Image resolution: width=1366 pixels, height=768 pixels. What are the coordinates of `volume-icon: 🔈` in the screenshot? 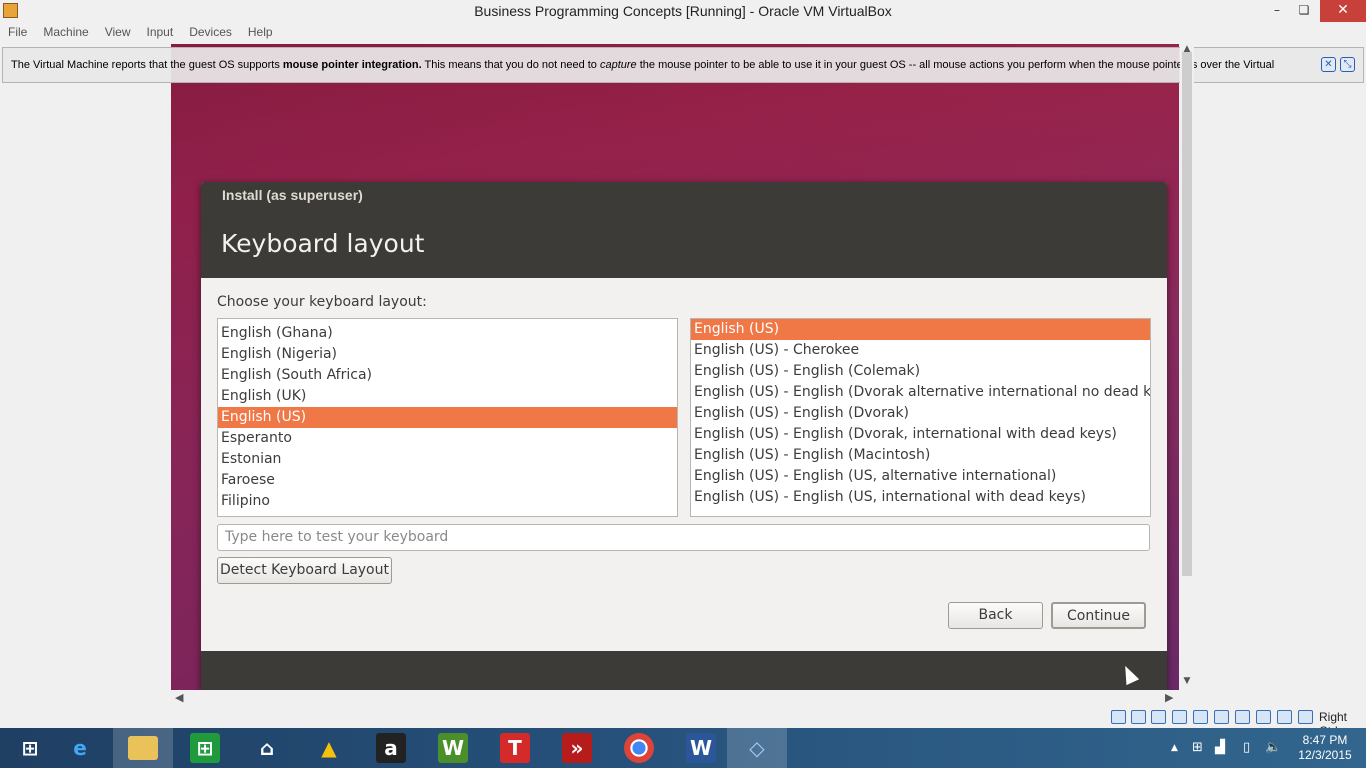 It's located at (1273, 747).